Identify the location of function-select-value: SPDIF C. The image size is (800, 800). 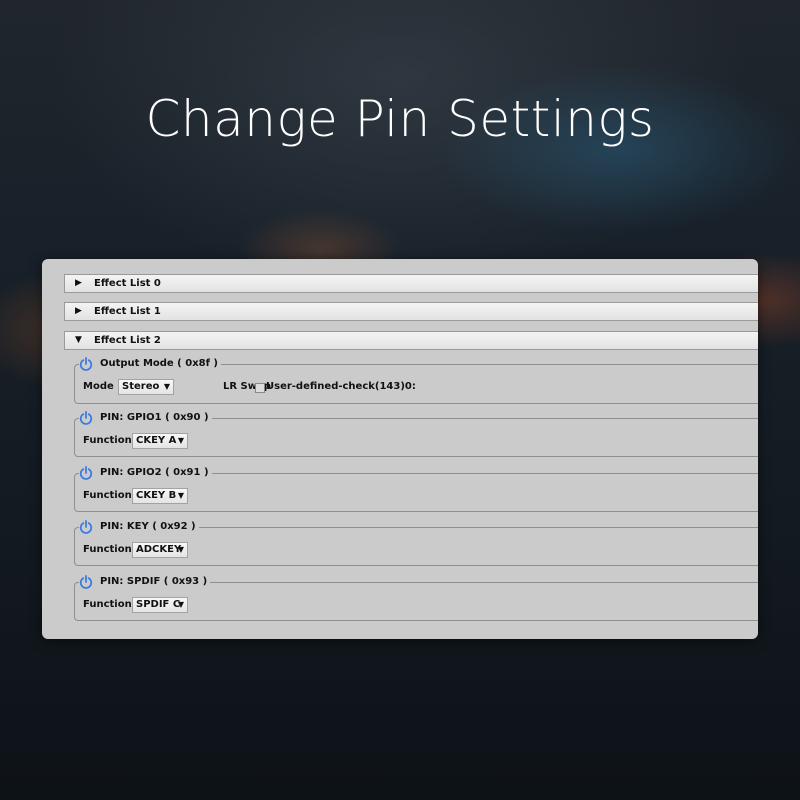
(158, 604).